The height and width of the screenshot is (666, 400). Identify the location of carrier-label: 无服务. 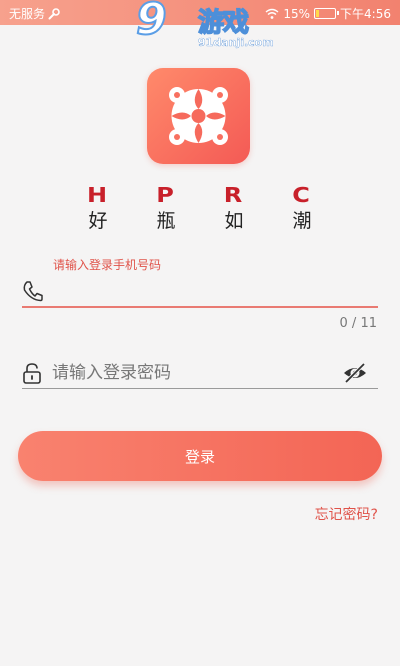
(27, 14).